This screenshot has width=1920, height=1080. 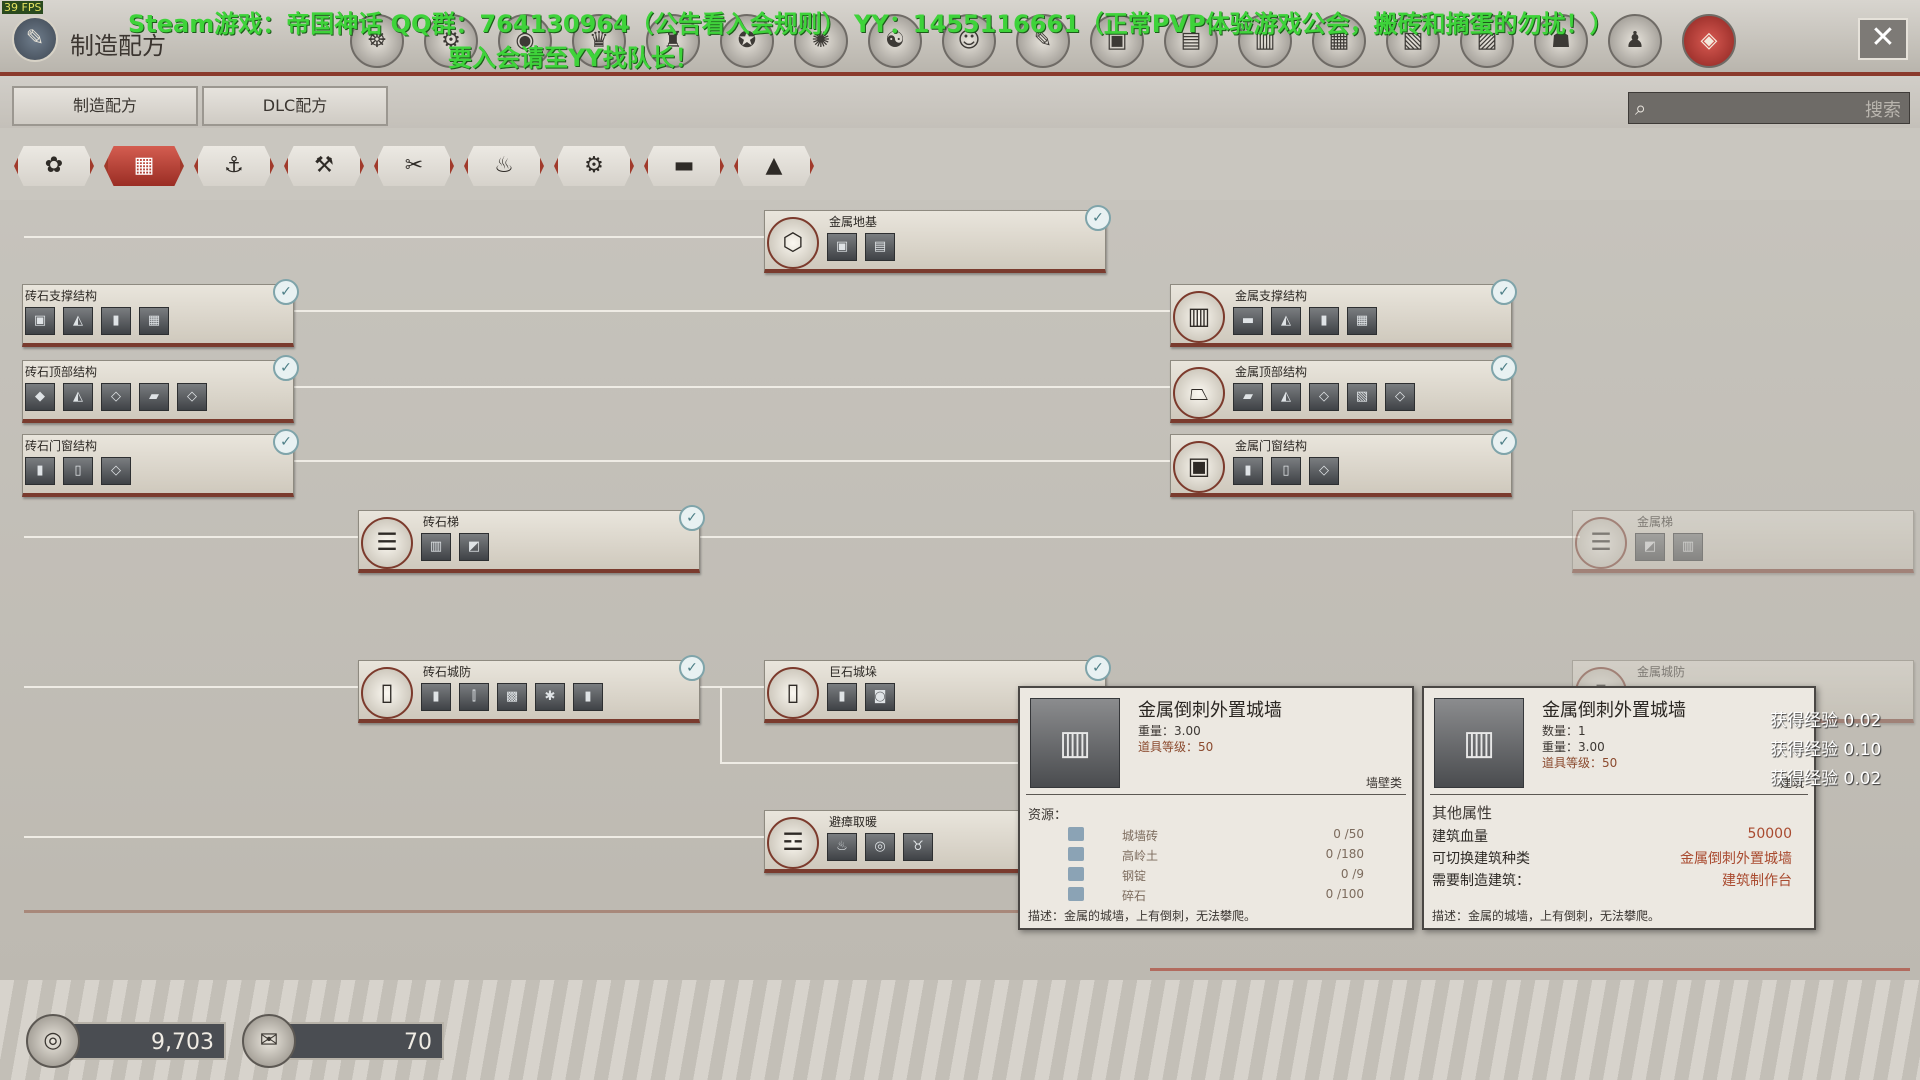 I want to click on xp-gain-popup: 获得经验 0.10, so click(x=1826, y=750).